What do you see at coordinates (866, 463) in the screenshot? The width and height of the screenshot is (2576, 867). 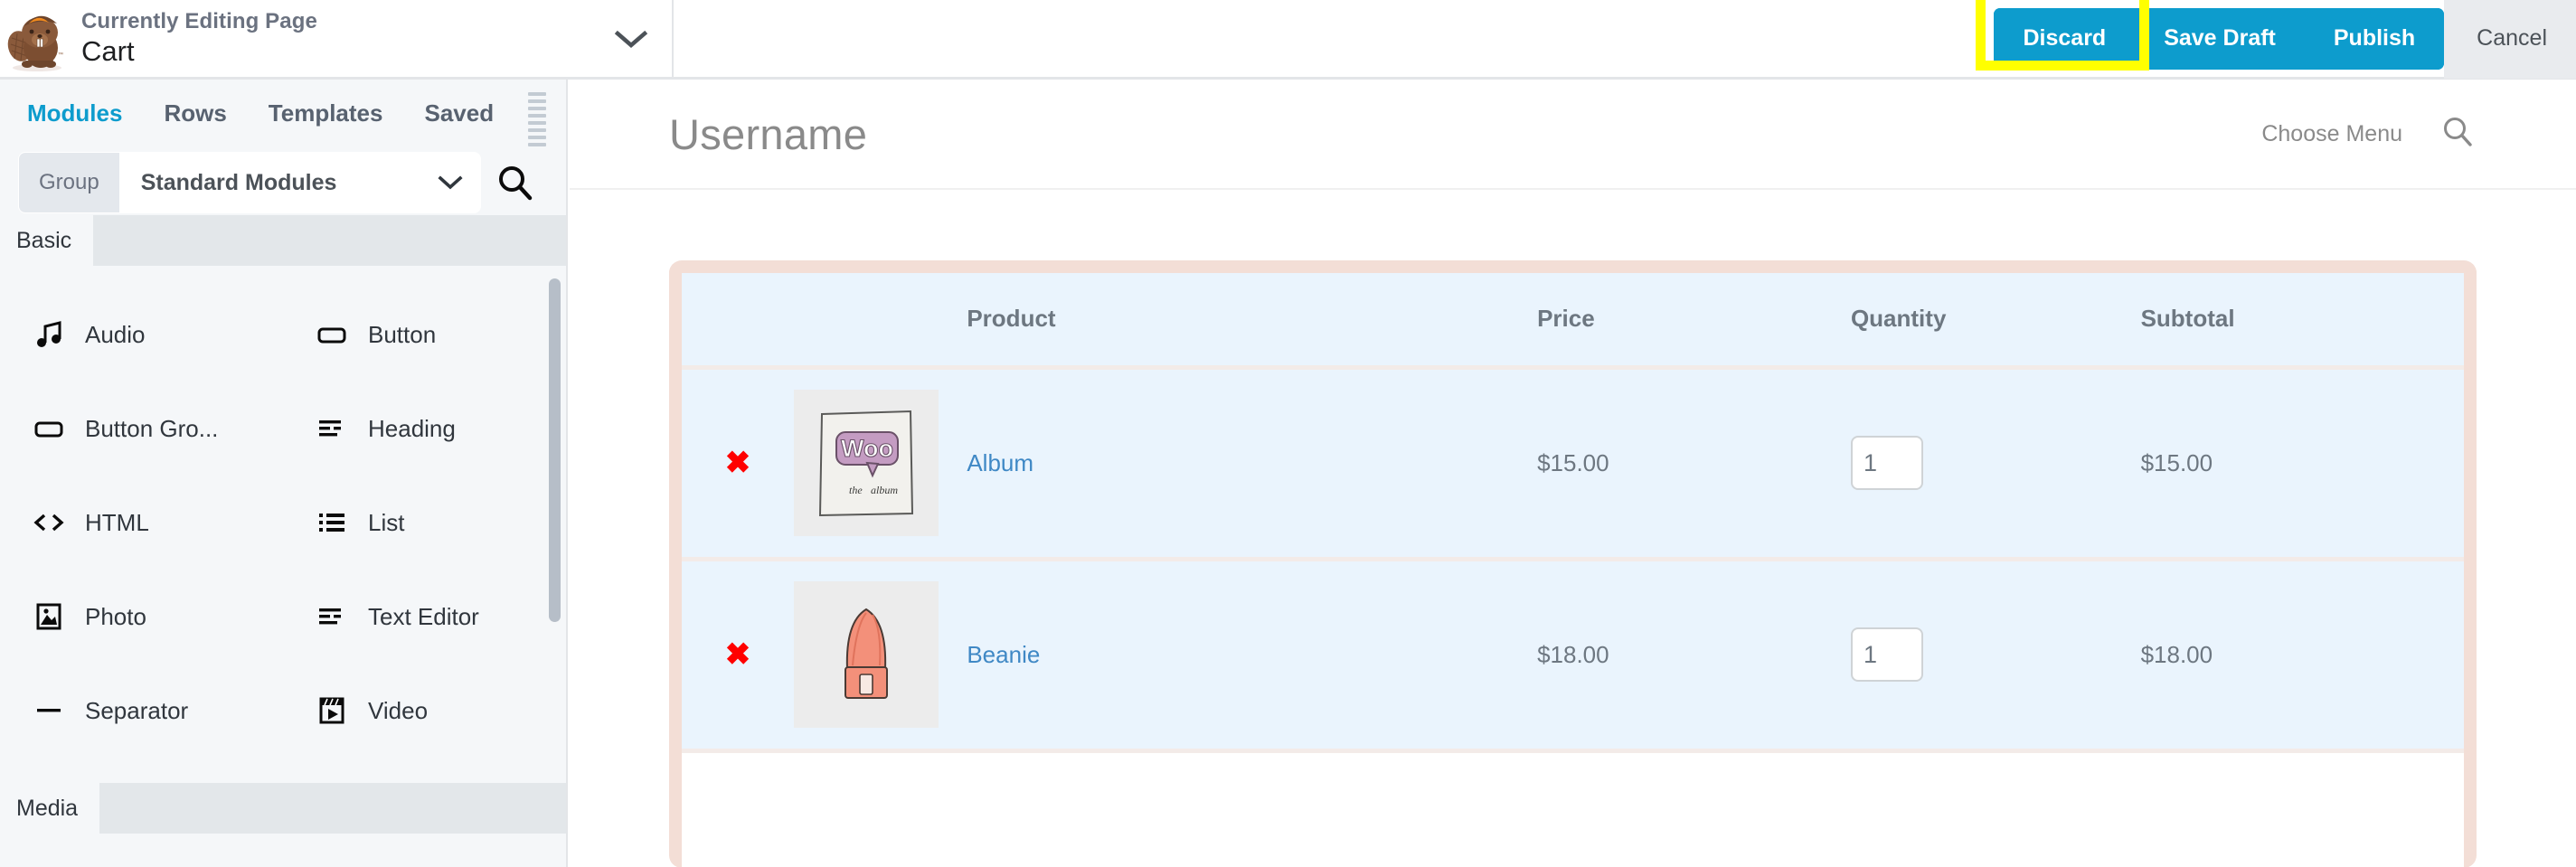 I see `album-thumbnail: Woo the album` at bounding box center [866, 463].